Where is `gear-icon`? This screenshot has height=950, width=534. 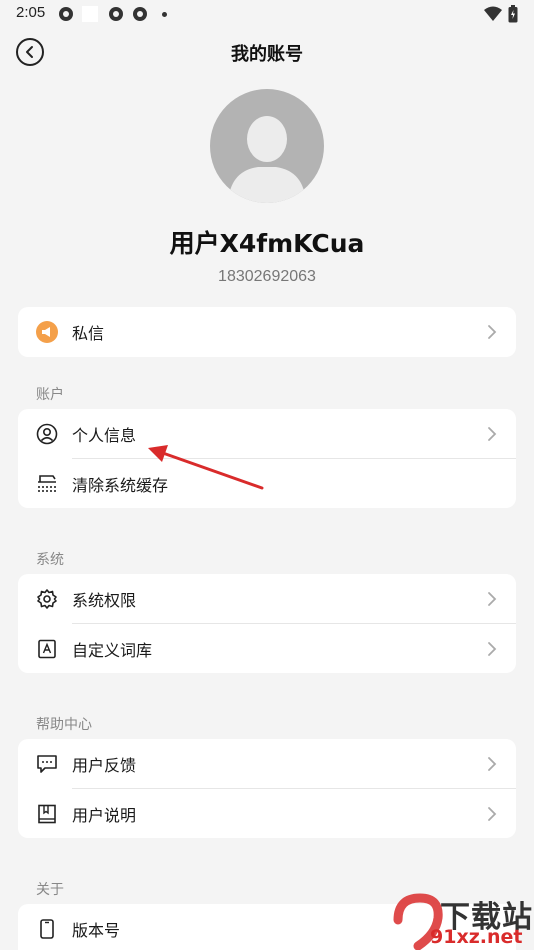
gear-icon is located at coordinates (47, 599).